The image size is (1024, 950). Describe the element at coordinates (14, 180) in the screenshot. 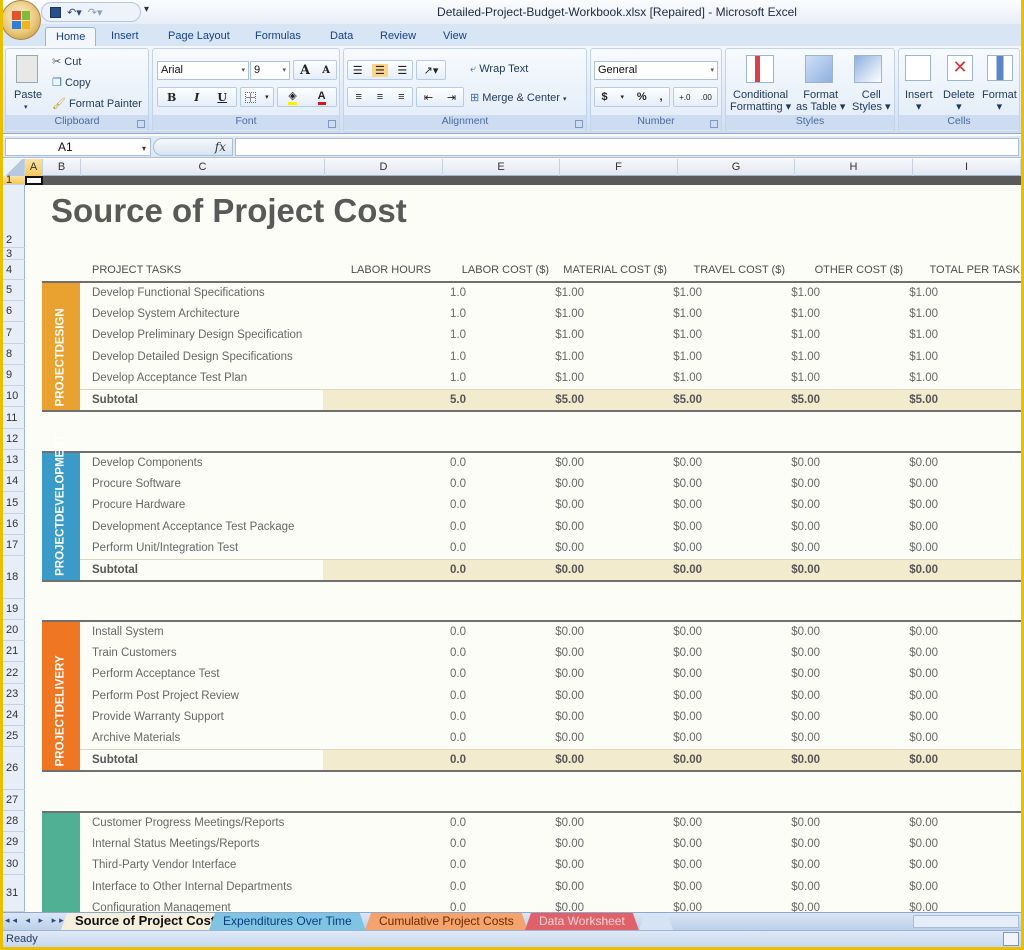

I see `row-header-1: 1` at that location.